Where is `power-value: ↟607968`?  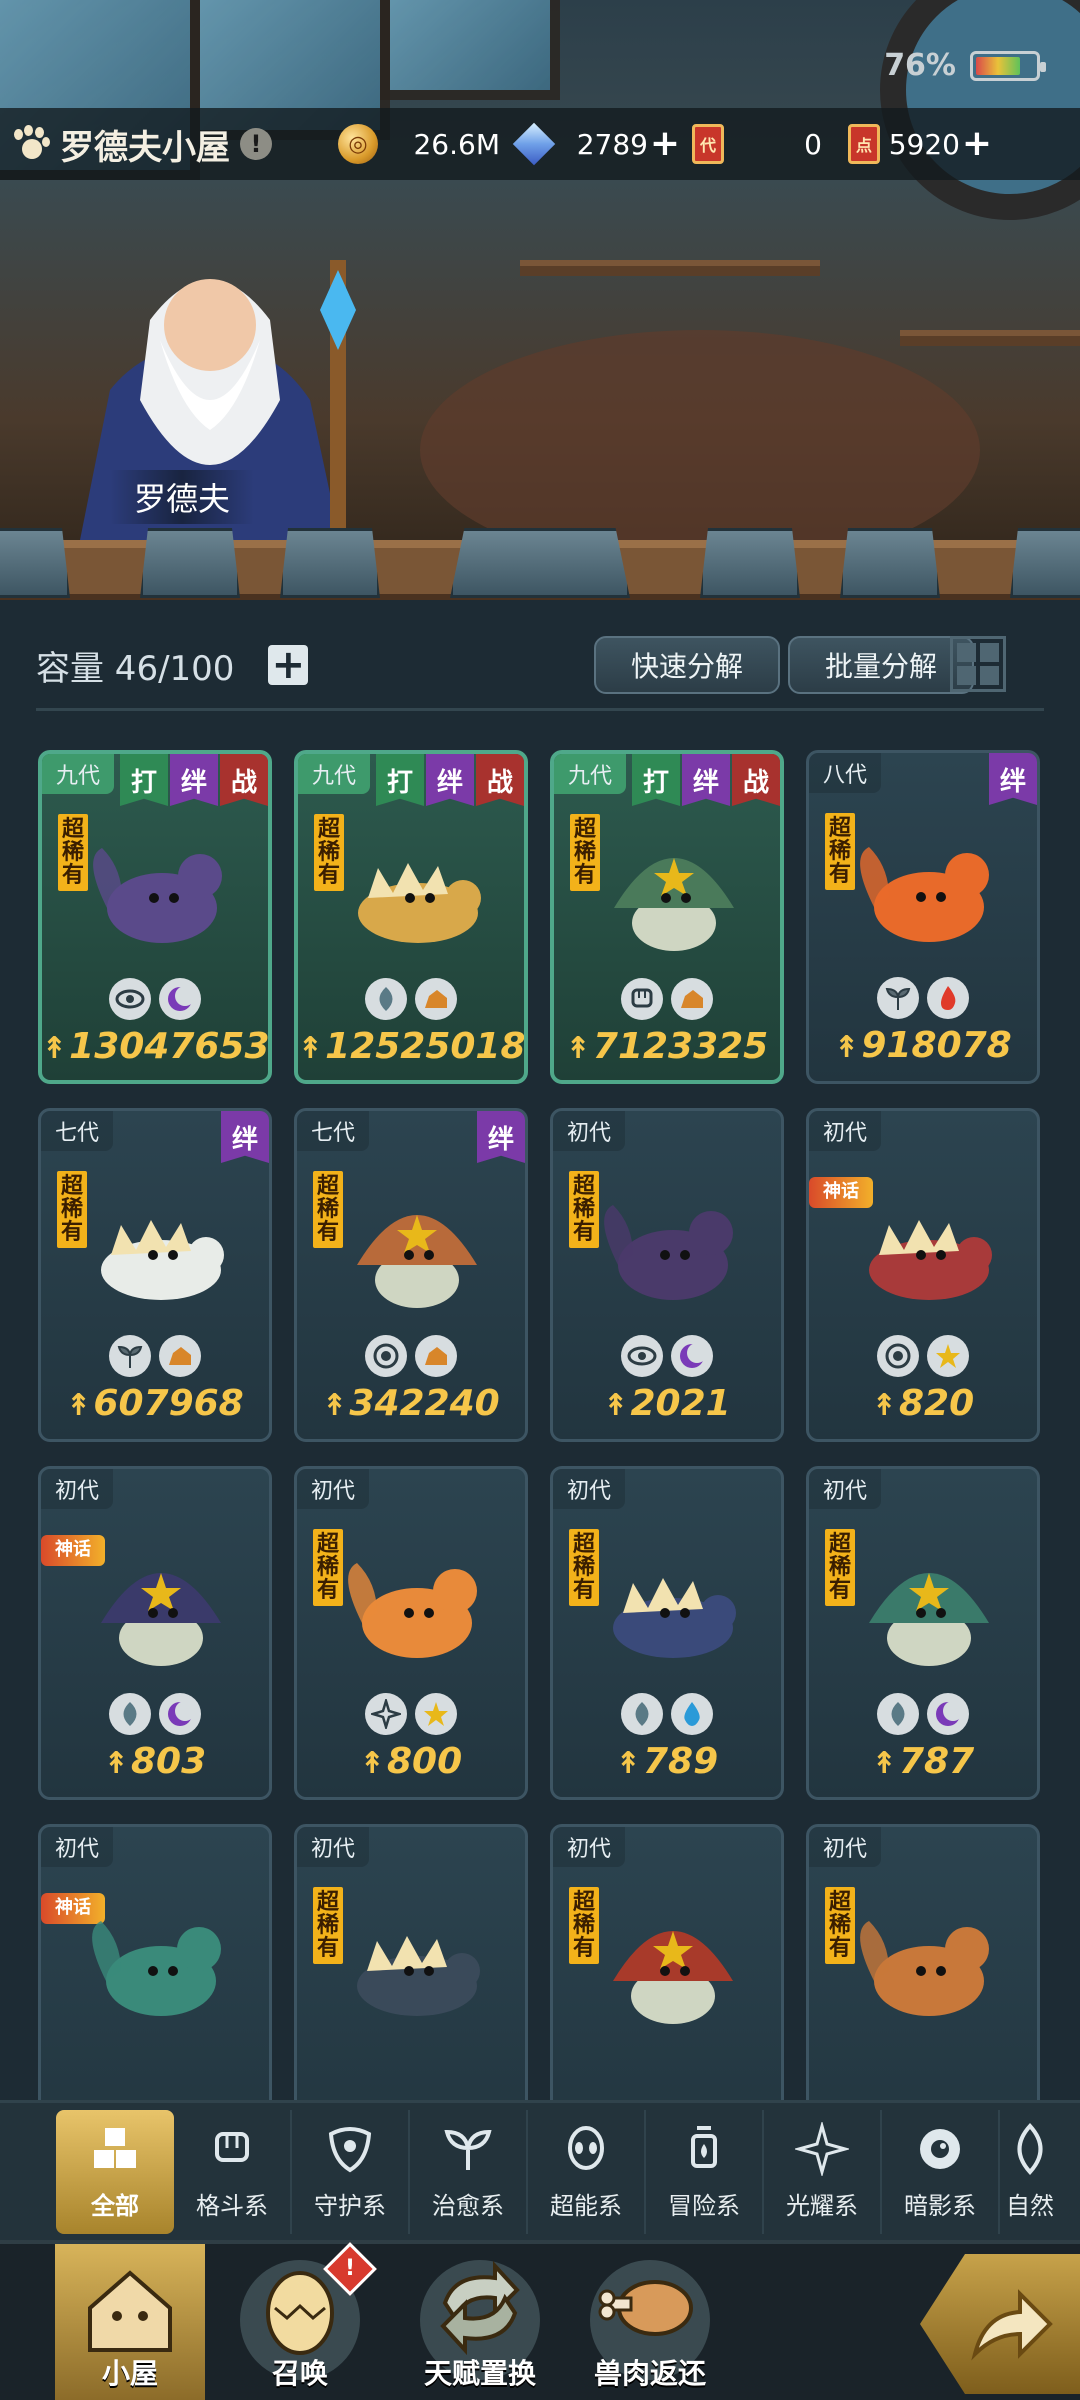 power-value: ↟607968 is located at coordinates (155, 1403).